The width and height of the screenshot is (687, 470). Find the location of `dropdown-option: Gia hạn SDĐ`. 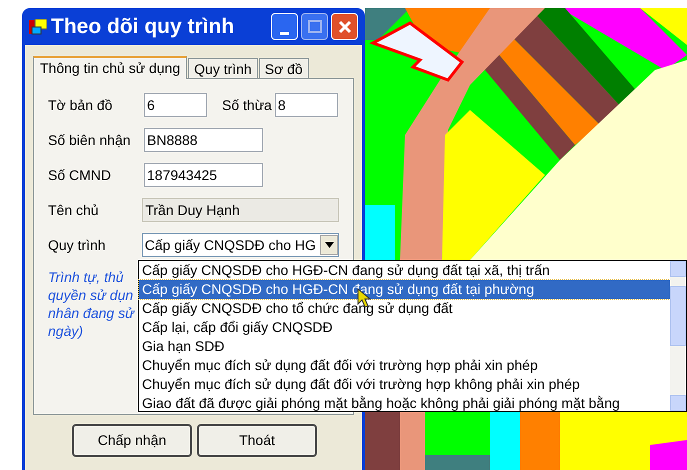

dropdown-option: Gia hạn SDĐ is located at coordinates (404, 346).